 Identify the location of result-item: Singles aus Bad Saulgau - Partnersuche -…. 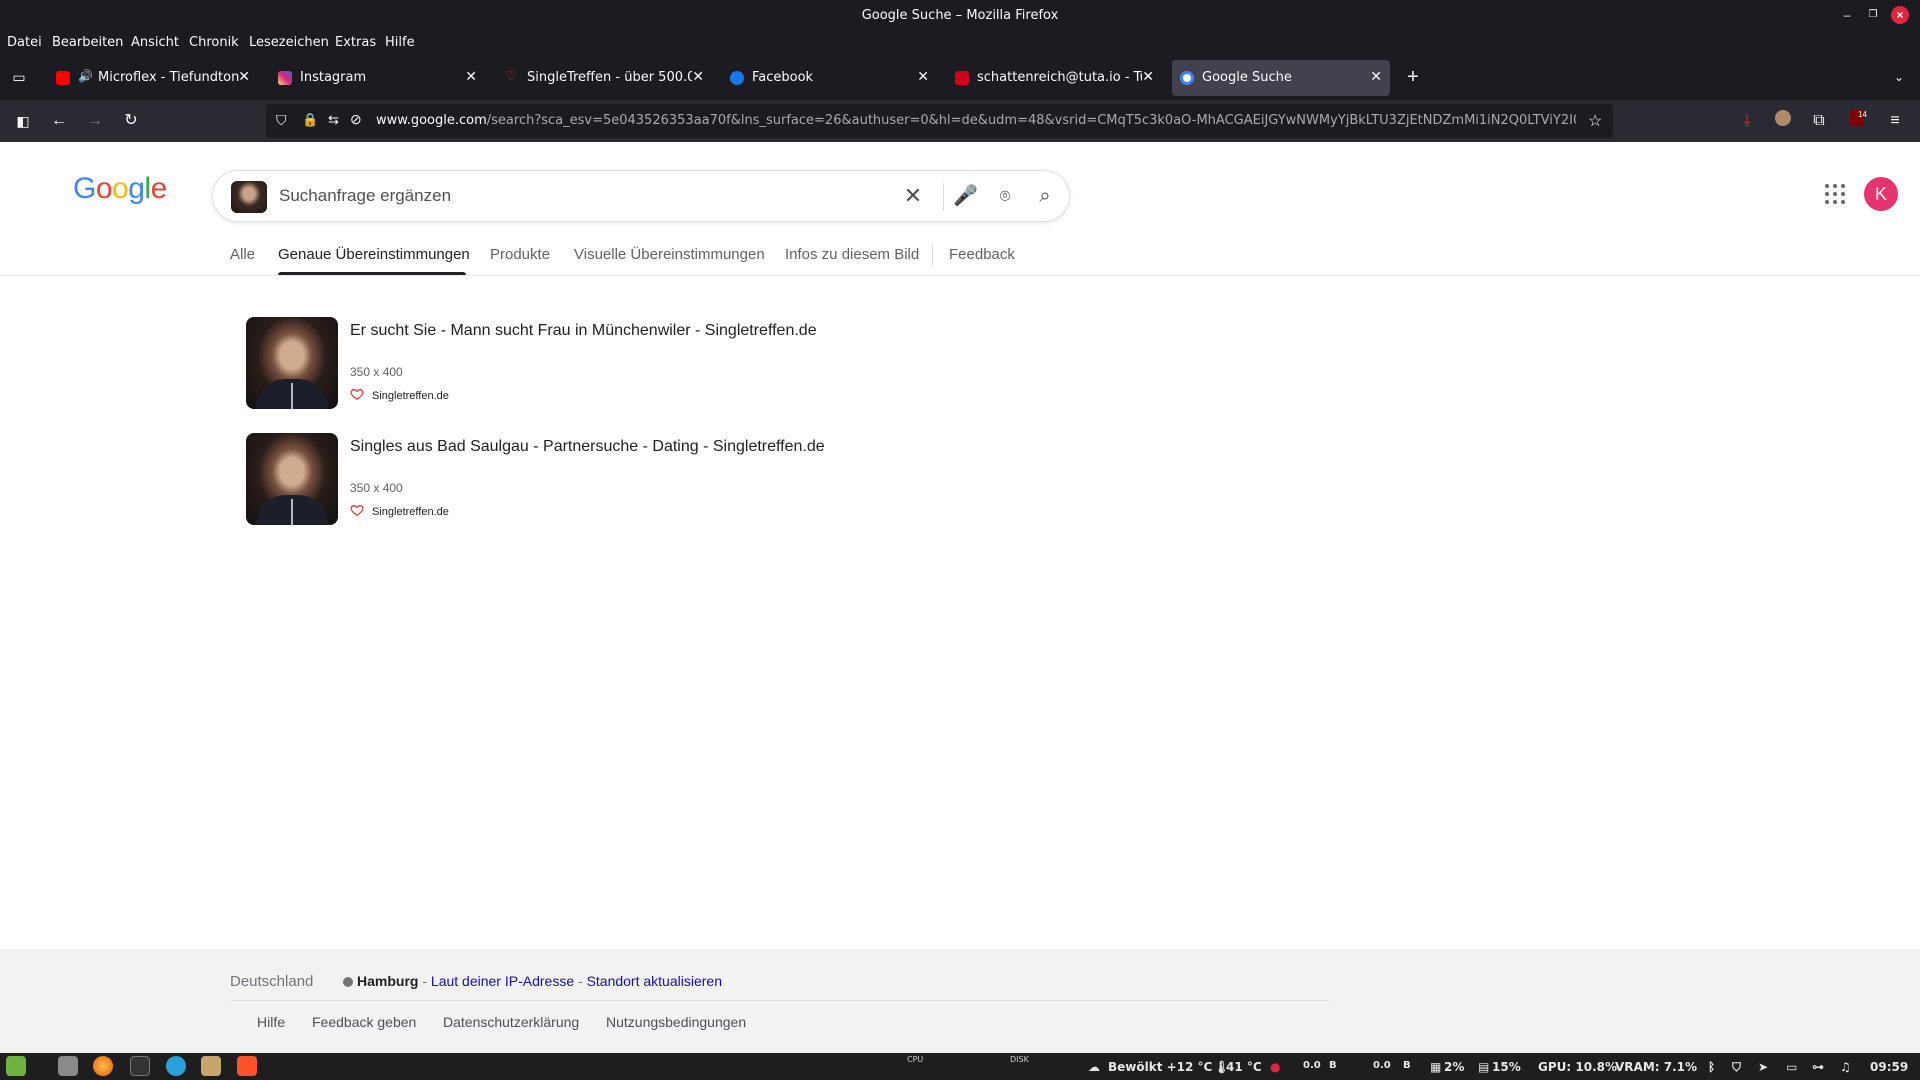
(696, 479).